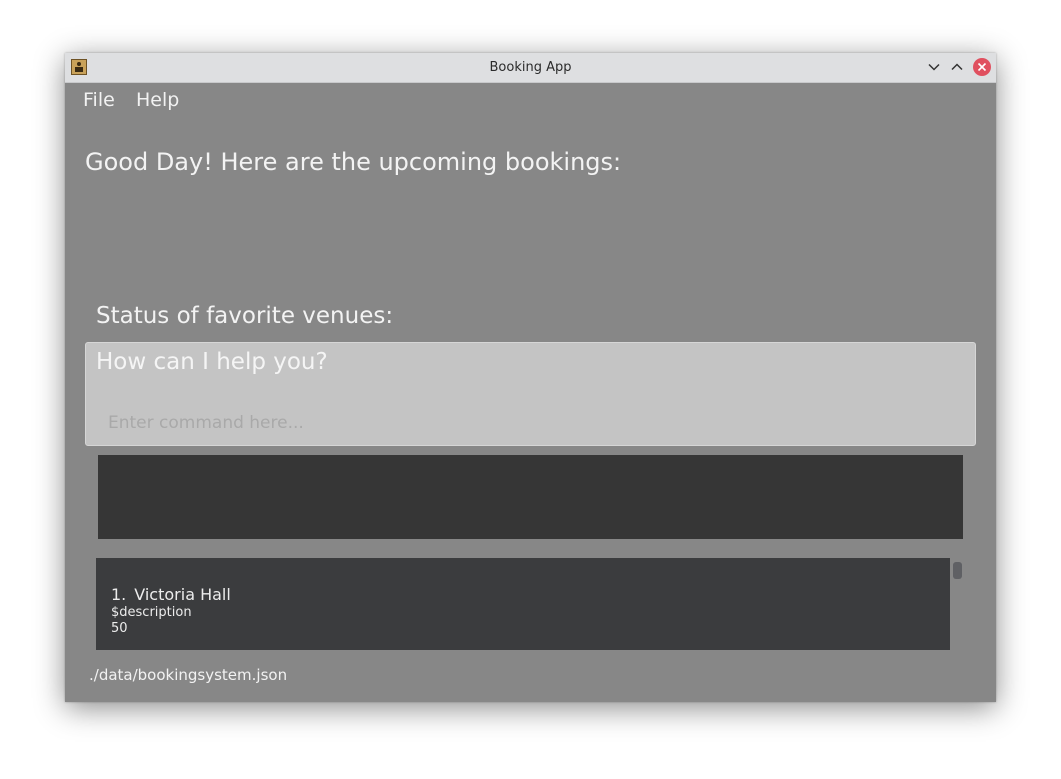  I want to click on command-prompt: How can I help you?, so click(212, 362).